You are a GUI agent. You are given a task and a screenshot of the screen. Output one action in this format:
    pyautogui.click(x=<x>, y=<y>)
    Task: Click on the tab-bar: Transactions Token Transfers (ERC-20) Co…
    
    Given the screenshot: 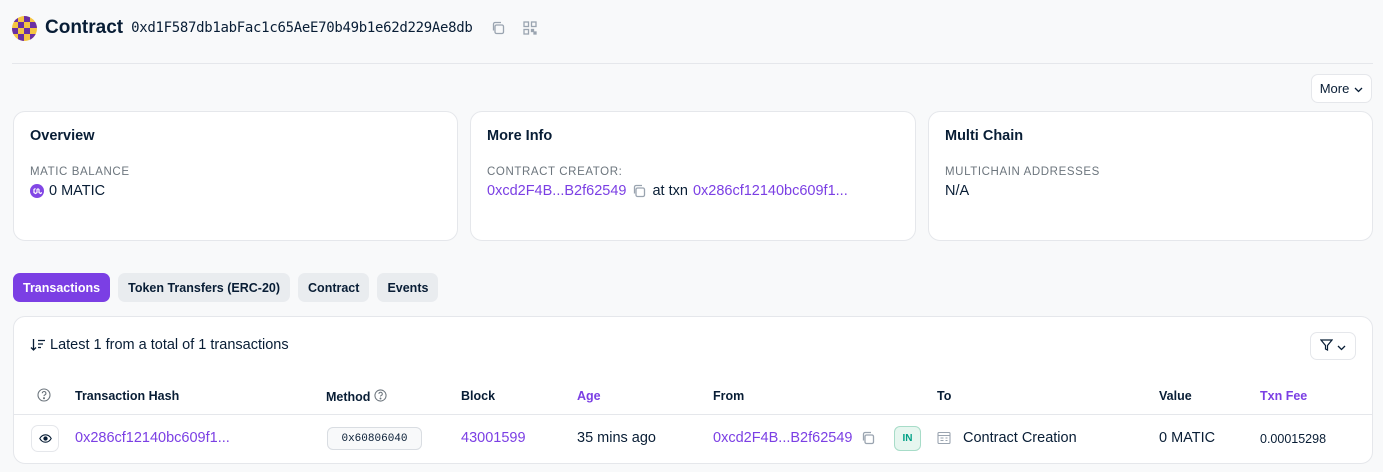 What is the action you would take?
    pyautogui.click(x=226, y=287)
    